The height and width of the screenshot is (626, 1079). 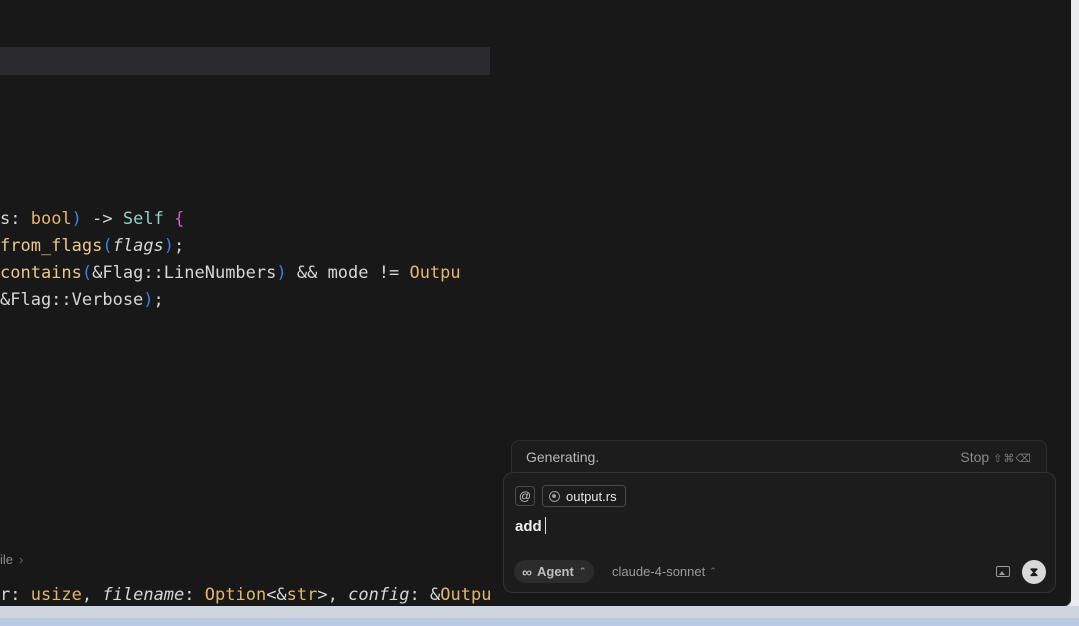 What do you see at coordinates (779, 456) in the screenshot?
I see `generation-status-bar: Generating. Stop ⇧⌘⌫` at bounding box center [779, 456].